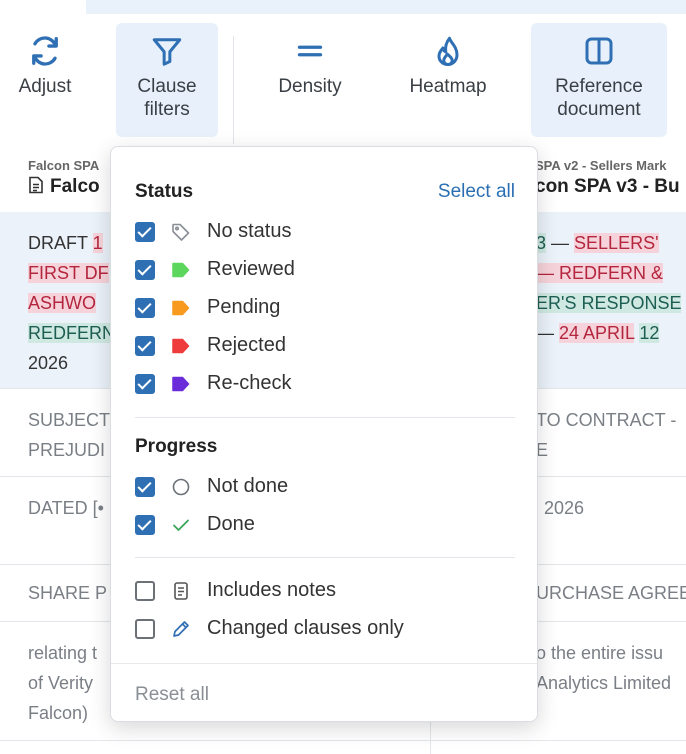  Describe the element at coordinates (249, 383) in the screenshot. I see `filter-label: Re-check` at that location.